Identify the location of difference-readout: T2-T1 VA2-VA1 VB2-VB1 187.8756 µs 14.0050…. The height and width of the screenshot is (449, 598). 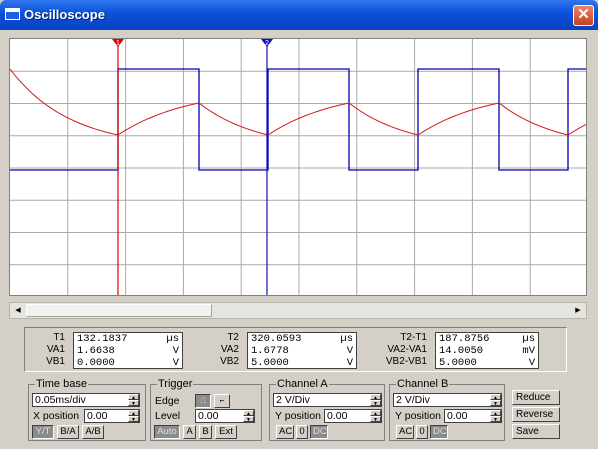
(469, 350).